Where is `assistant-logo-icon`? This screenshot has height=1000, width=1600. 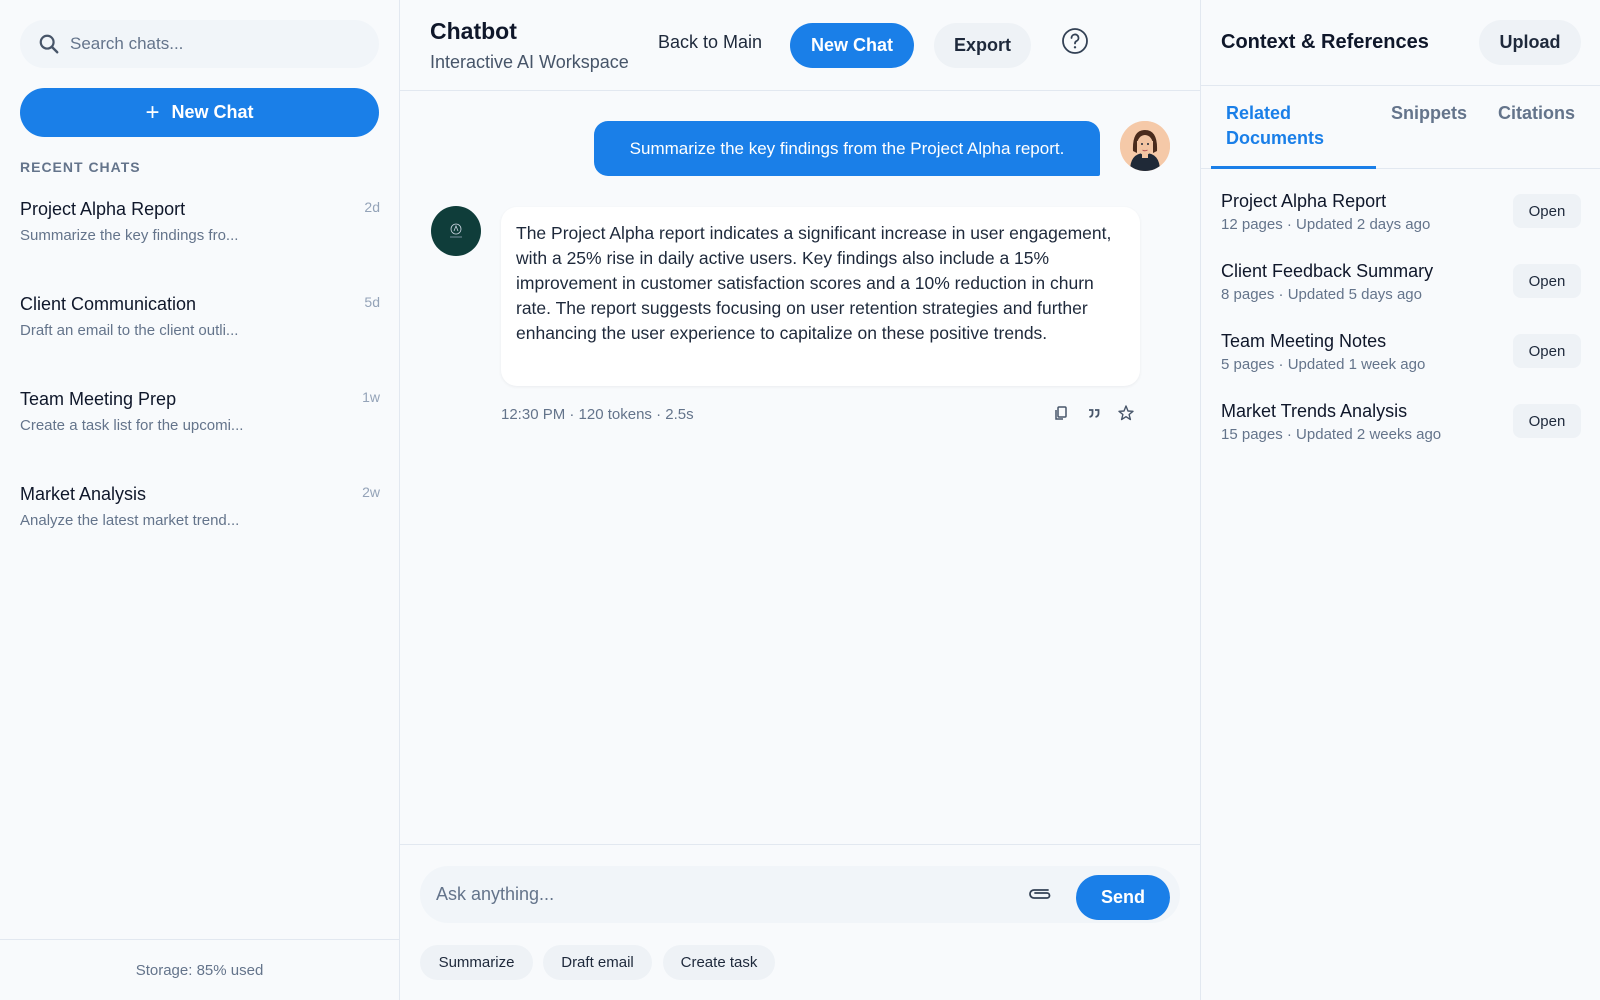
assistant-logo-icon is located at coordinates (456, 230).